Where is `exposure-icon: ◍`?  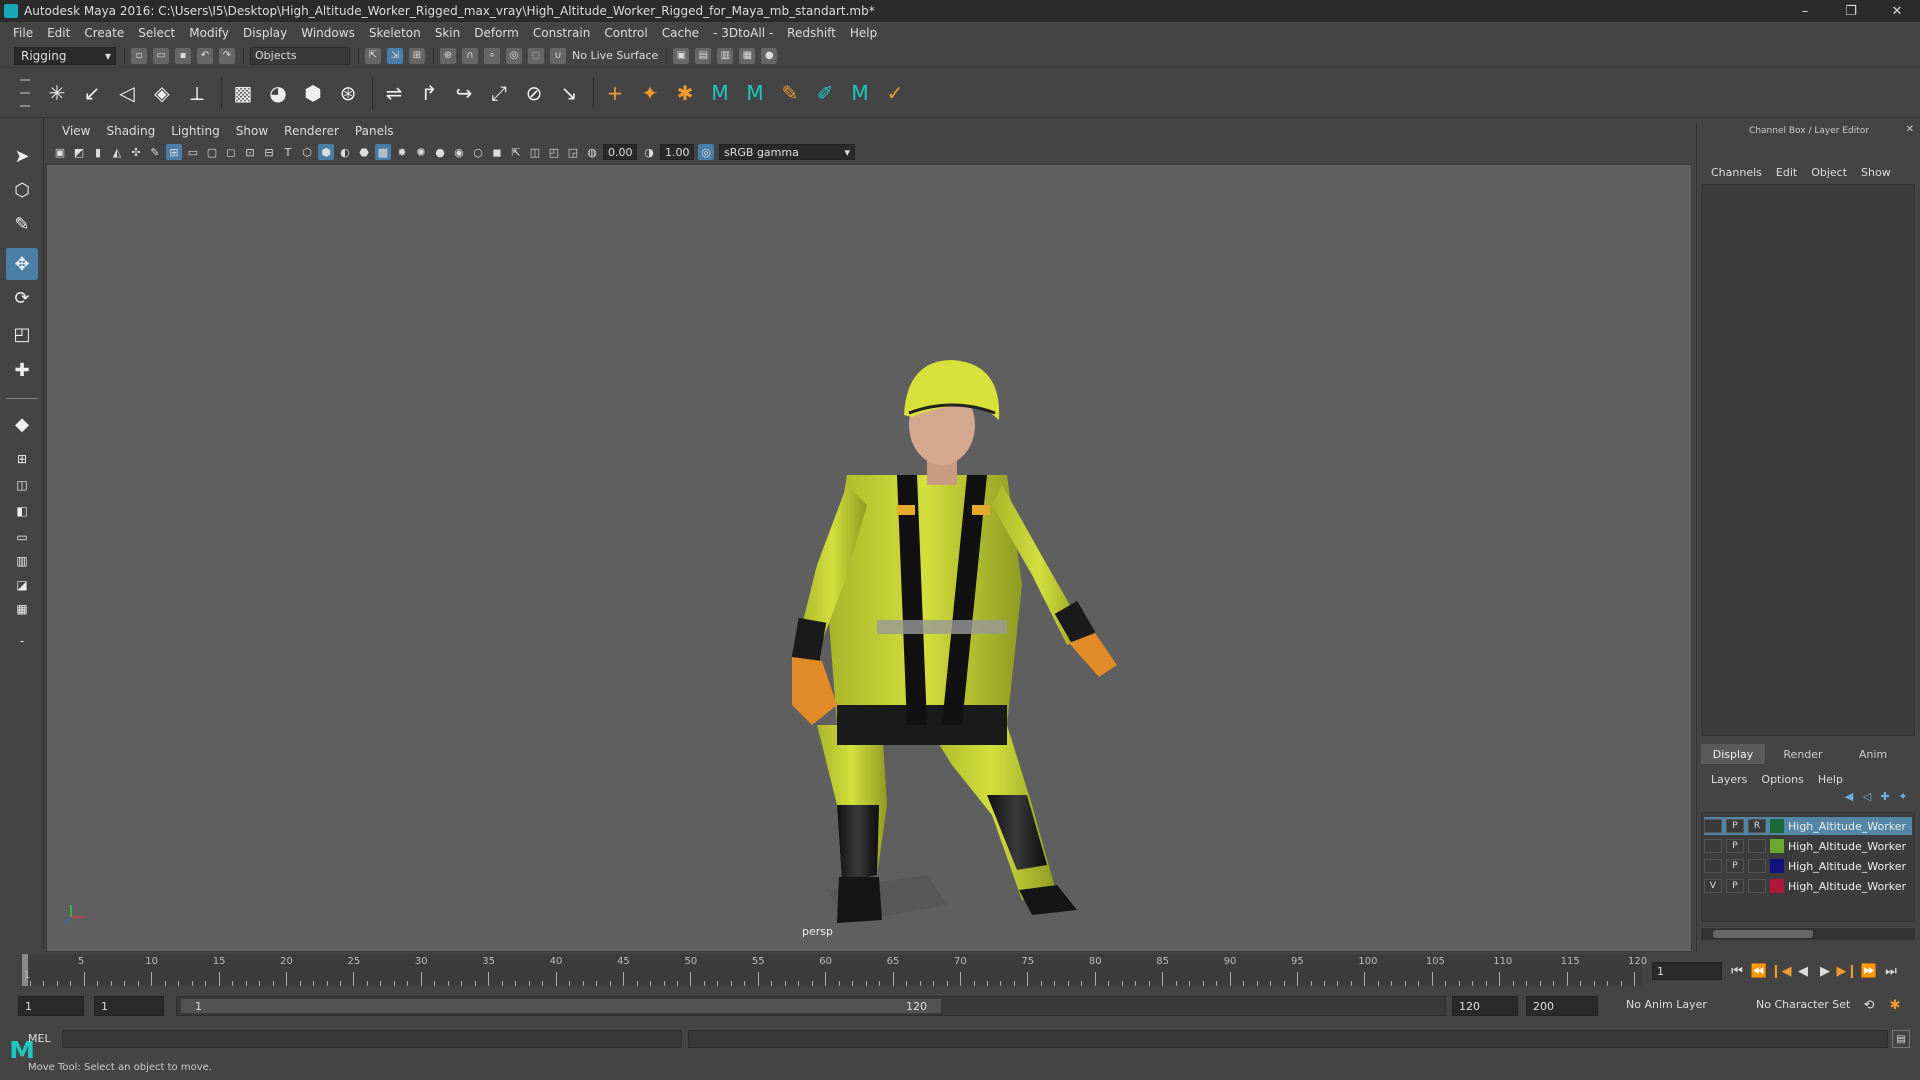 exposure-icon: ◍ is located at coordinates (592, 152).